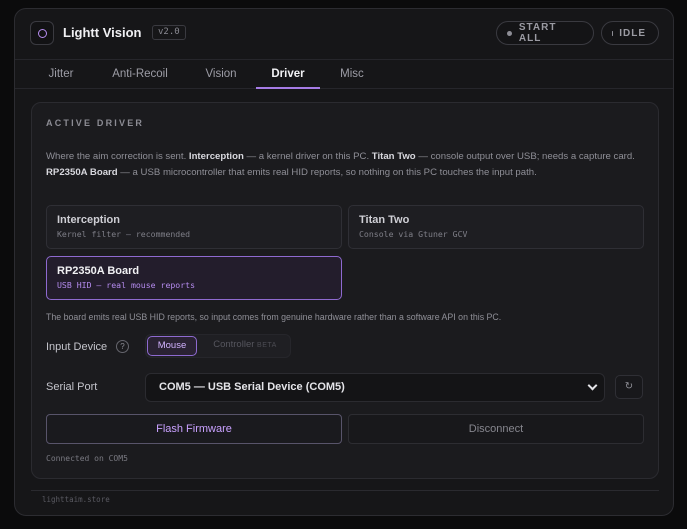 This screenshot has height=529, width=687. What do you see at coordinates (95, 123) in the screenshot?
I see `section-title: ACTIVE DRIVER` at bounding box center [95, 123].